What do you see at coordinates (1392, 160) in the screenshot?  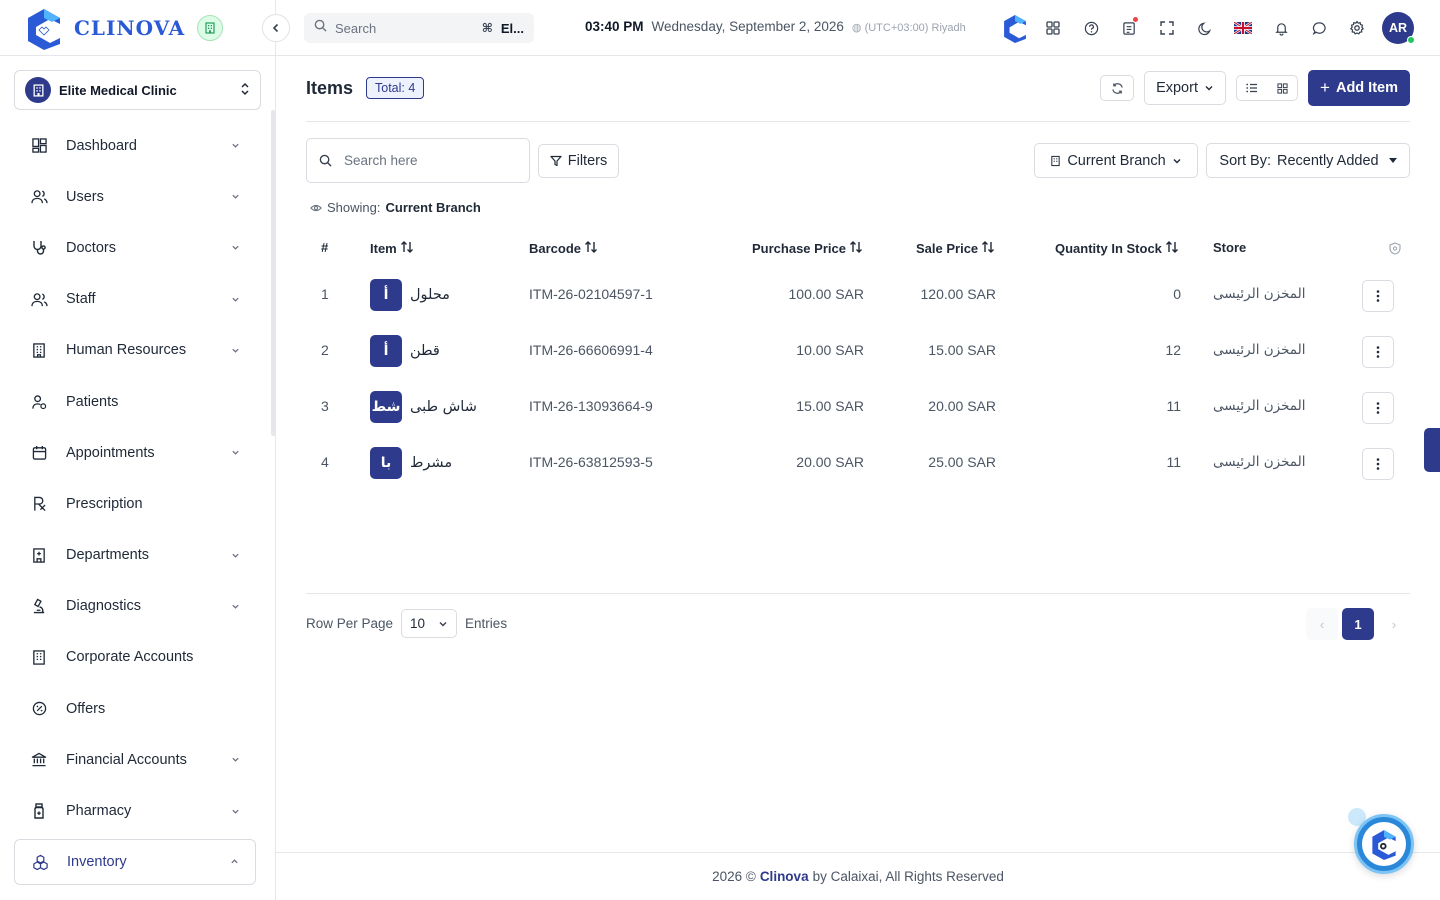 I see `caret-down-icon` at bounding box center [1392, 160].